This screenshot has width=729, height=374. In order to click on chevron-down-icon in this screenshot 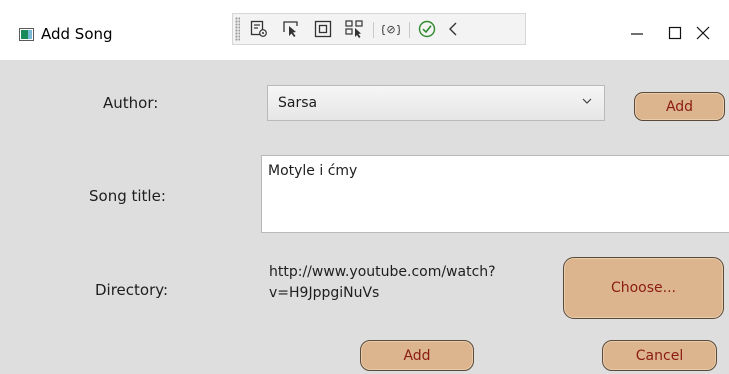, I will do `click(587, 101)`.